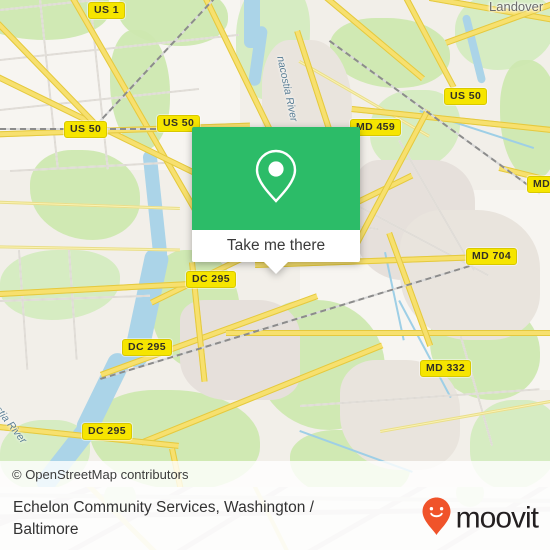  What do you see at coordinates (516, 7) in the screenshot?
I see `map-place-label: Landover` at bounding box center [516, 7].